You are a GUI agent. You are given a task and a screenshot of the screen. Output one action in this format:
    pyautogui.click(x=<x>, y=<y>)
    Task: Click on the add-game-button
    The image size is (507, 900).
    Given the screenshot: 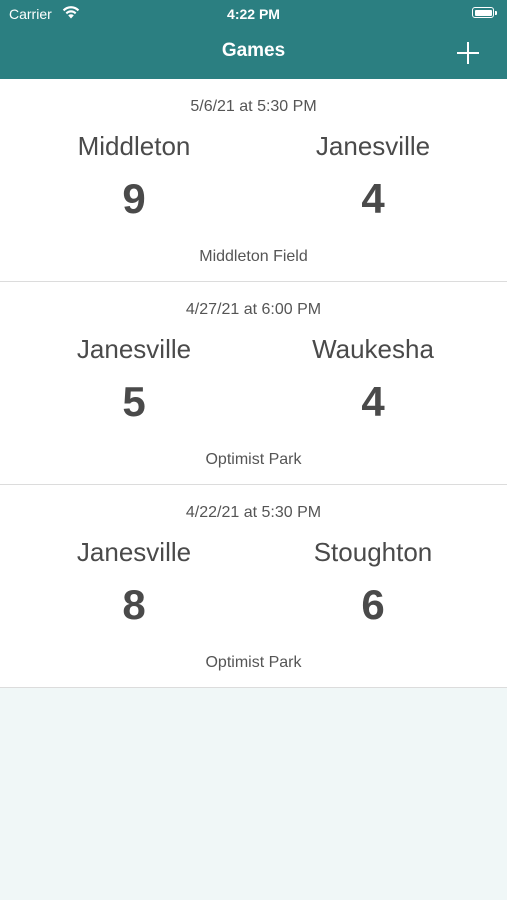 What is the action you would take?
    pyautogui.click(x=468, y=53)
    